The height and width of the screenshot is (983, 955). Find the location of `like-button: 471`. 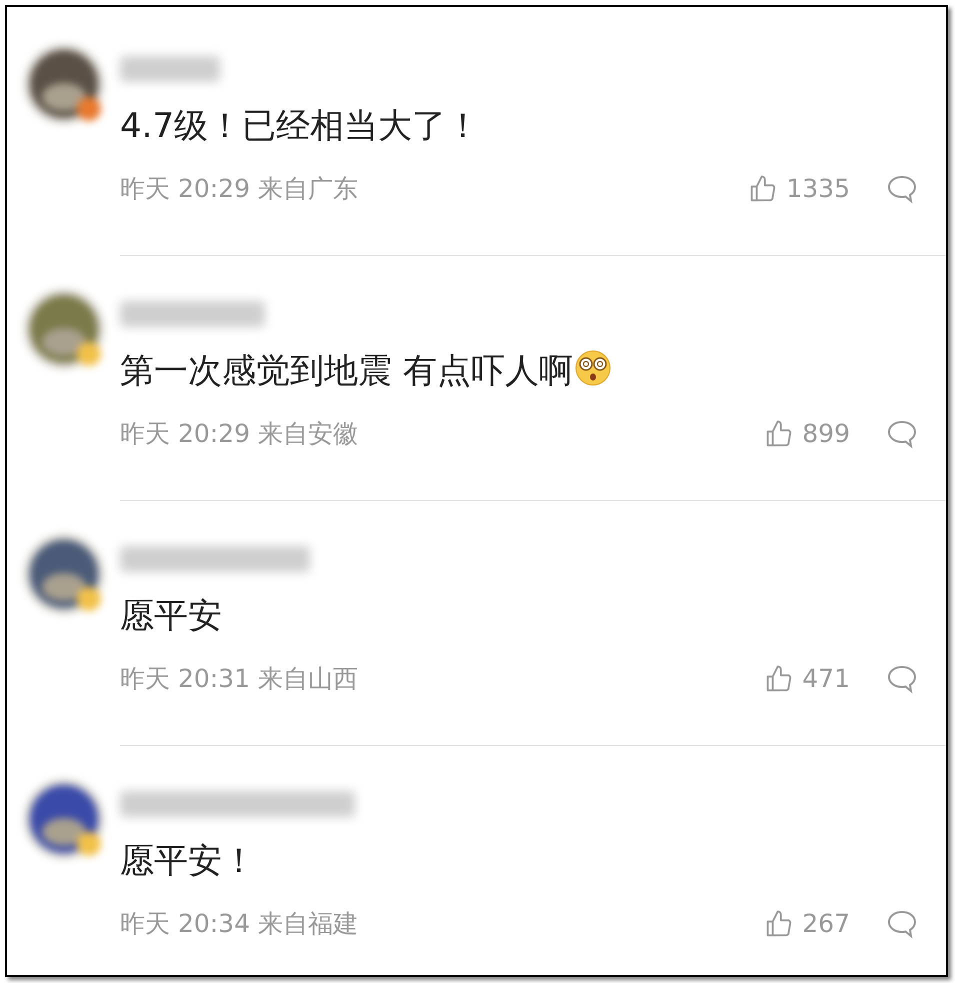

like-button: 471 is located at coordinates (807, 679).